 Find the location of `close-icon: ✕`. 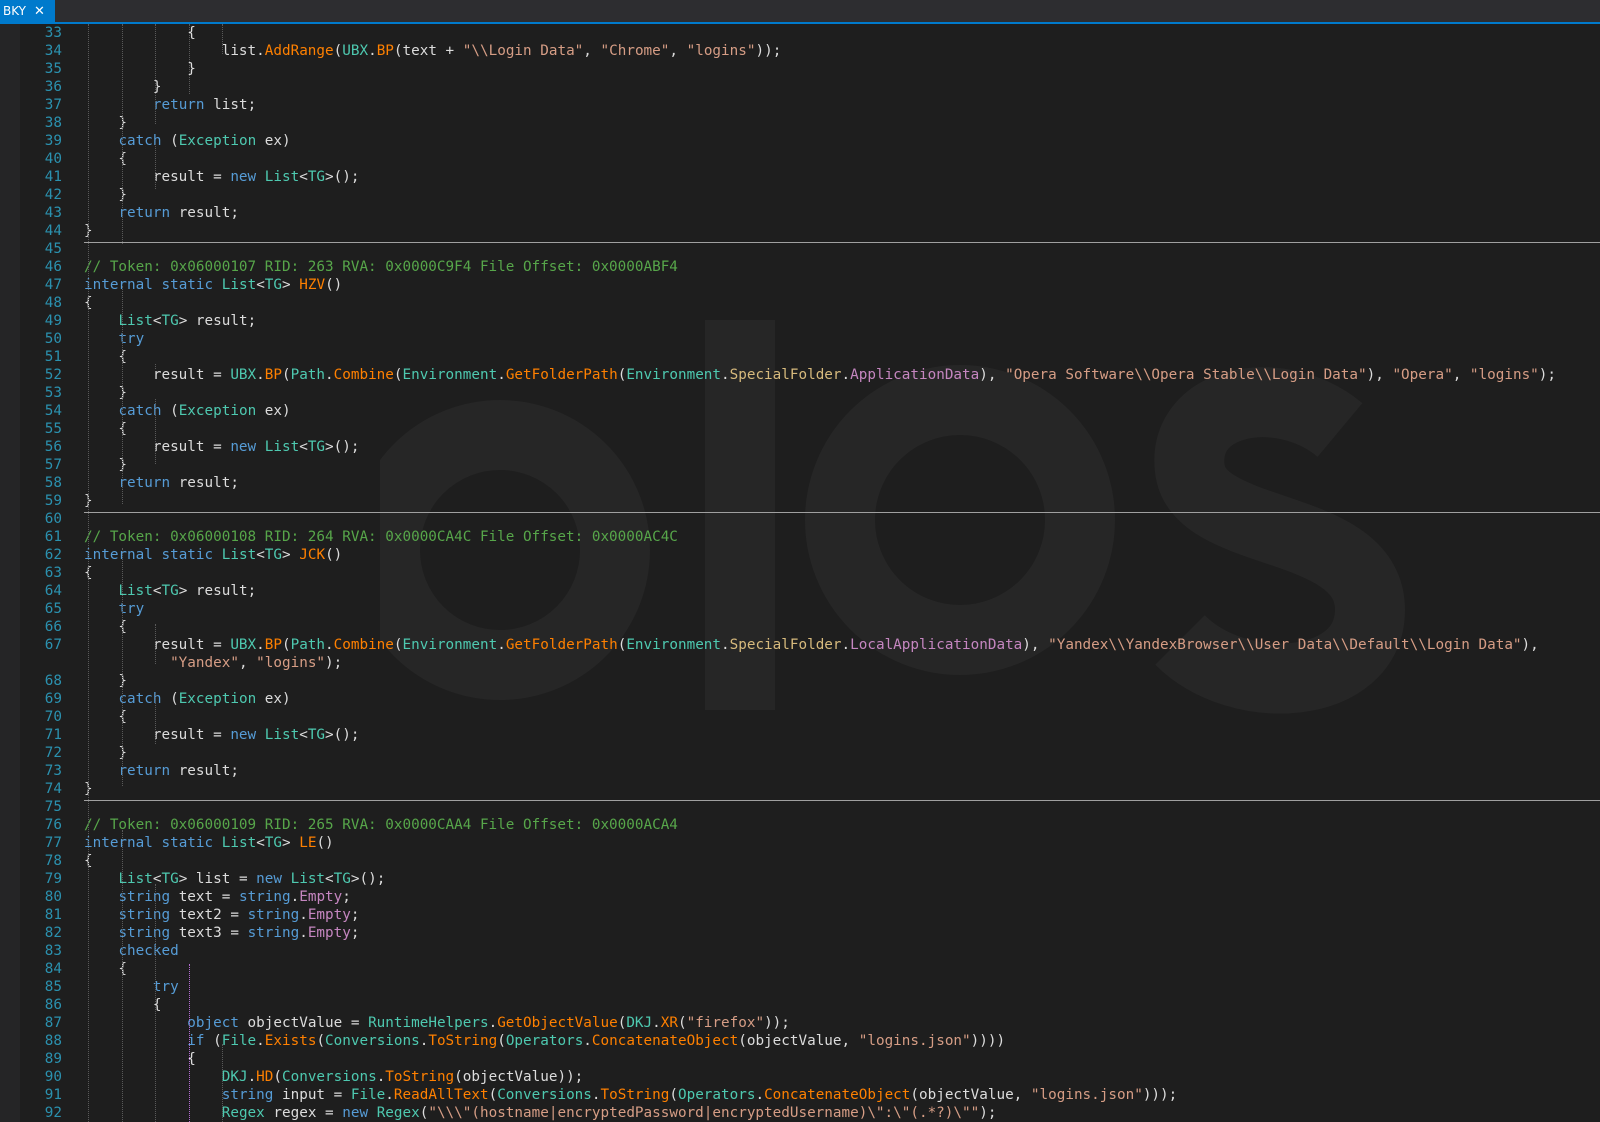

close-icon: ✕ is located at coordinates (39, 11).